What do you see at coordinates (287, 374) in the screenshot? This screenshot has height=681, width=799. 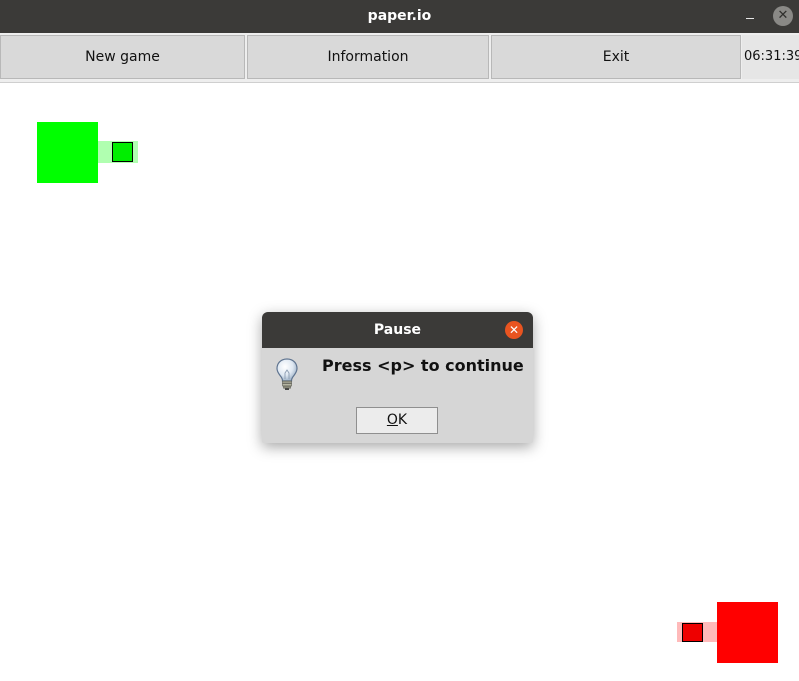 I see `lightbulb-icon` at bounding box center [287, 374].